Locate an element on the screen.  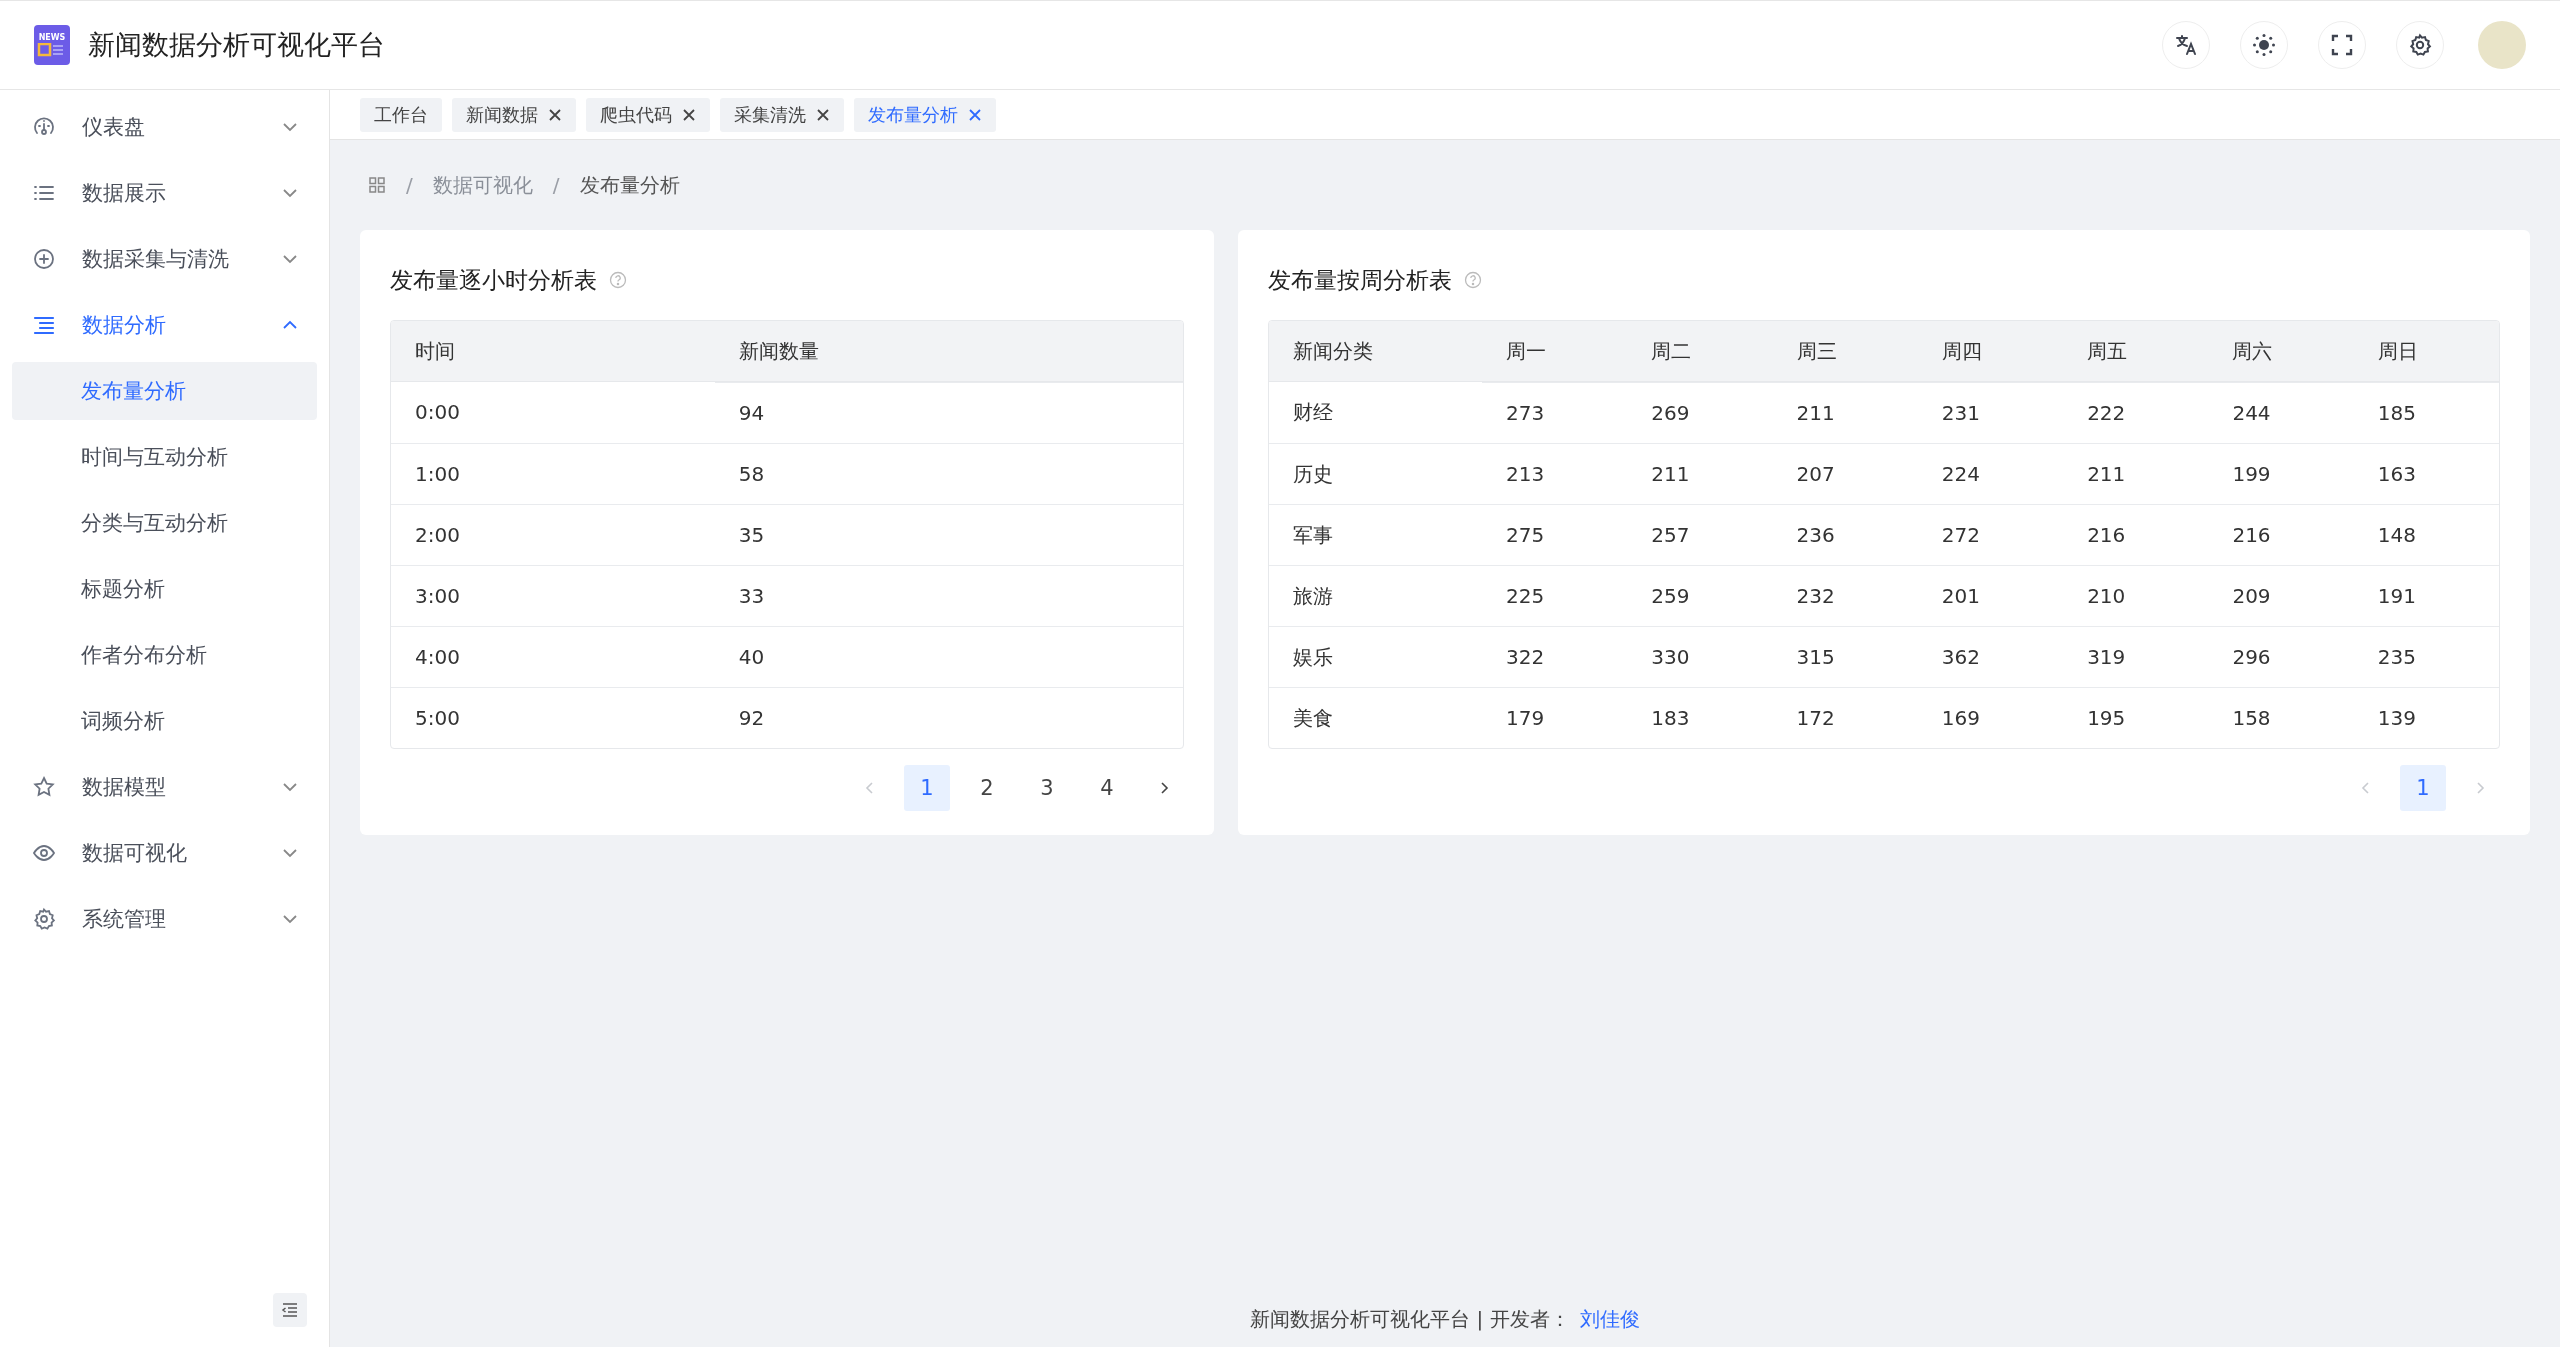
menu-item: 数据展示 is located at coordinates (164, 193).